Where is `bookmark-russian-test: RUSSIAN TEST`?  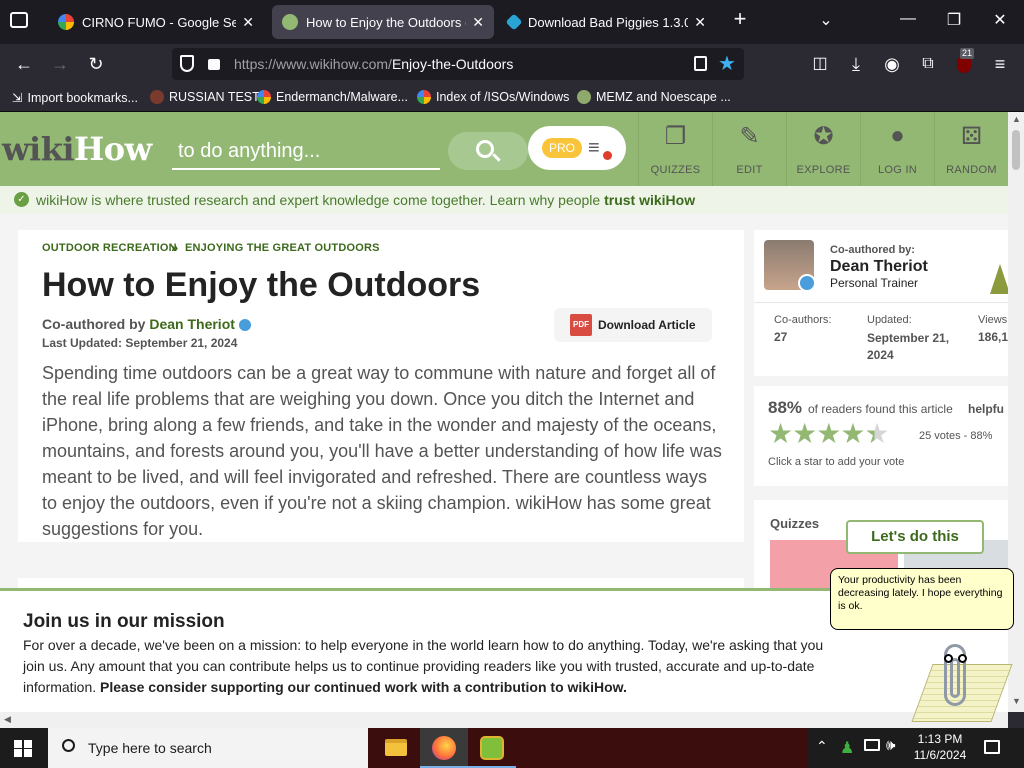 bookmark-russian-test: RUSSIAN TEST is located at coordinates (205, 97).